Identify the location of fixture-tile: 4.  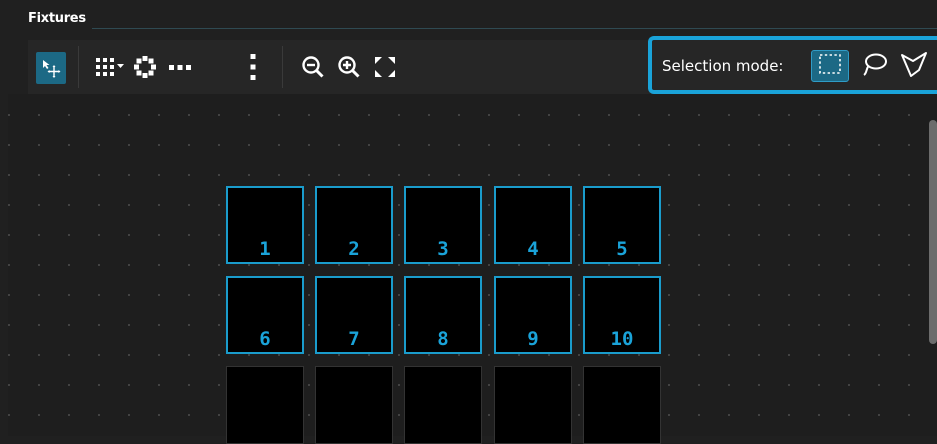
(533, 225).